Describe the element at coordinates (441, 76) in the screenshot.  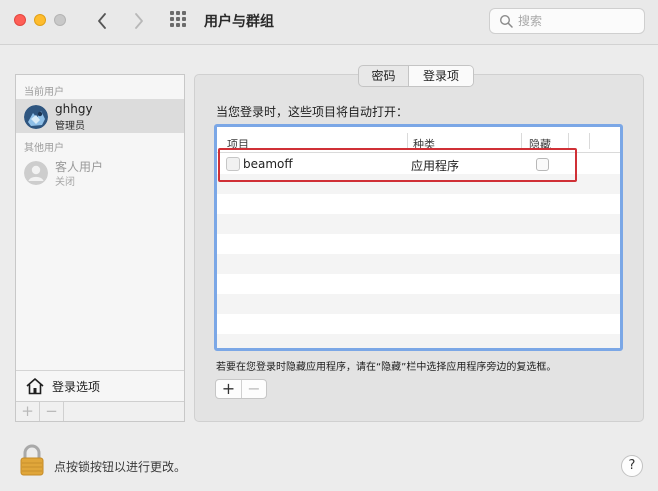
I see `tab-login-items: 登录项` at that location.